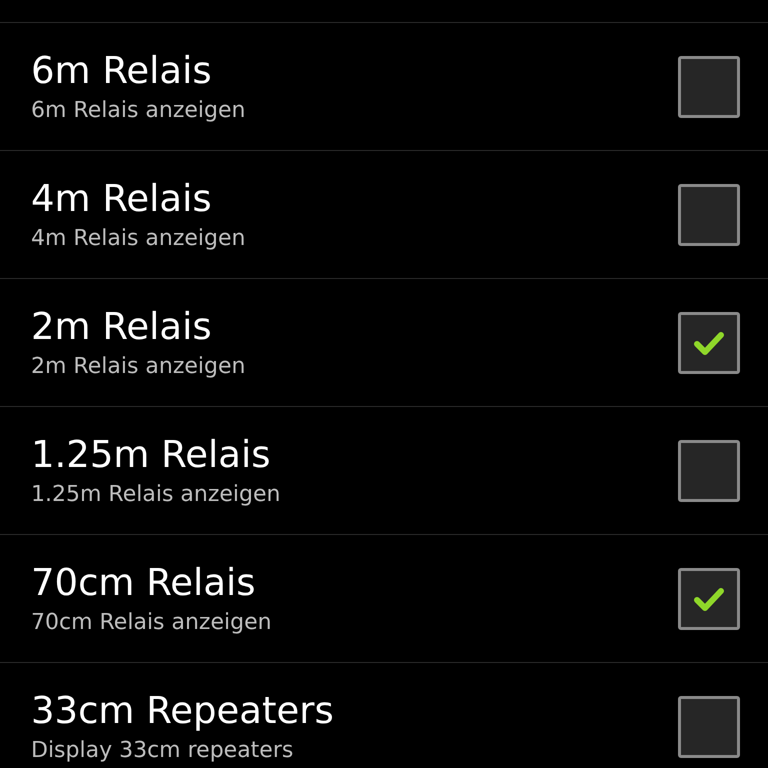  What do you see at coordinates (121, 199) in the screenshot?
I see `preference-title: 4m Relais` at bounding box center [121, 199].